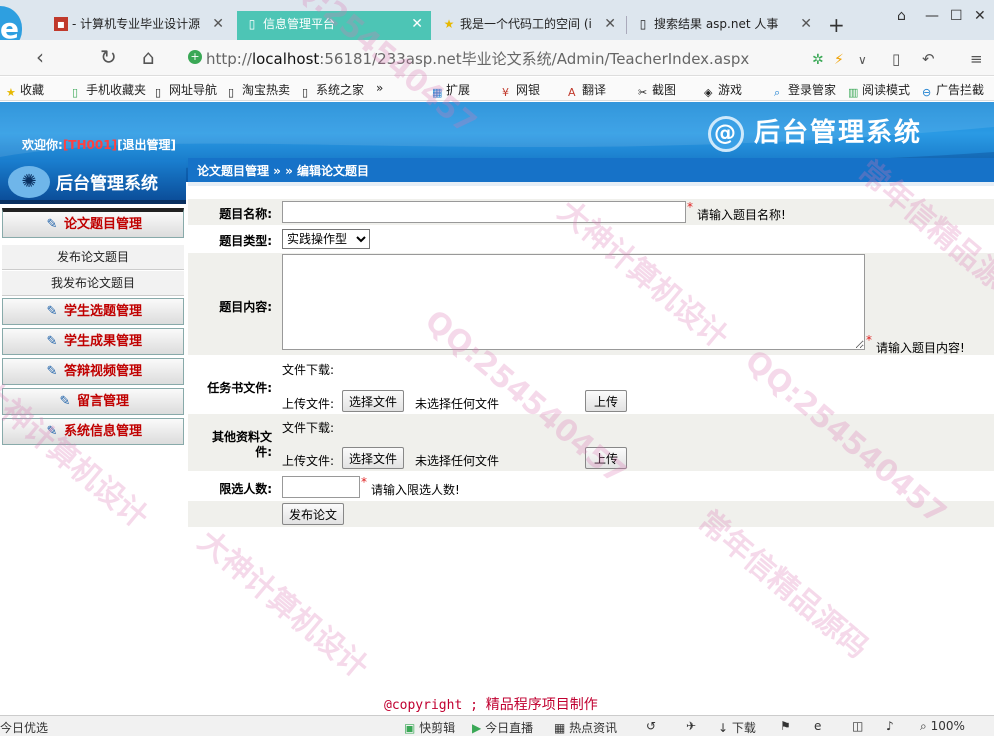 Image resolution: width=994 pixels, height=736 pixels. Describe the element at coordinates (691, 726) in the screenshot. I see `plane-icon: ✈` at that location.